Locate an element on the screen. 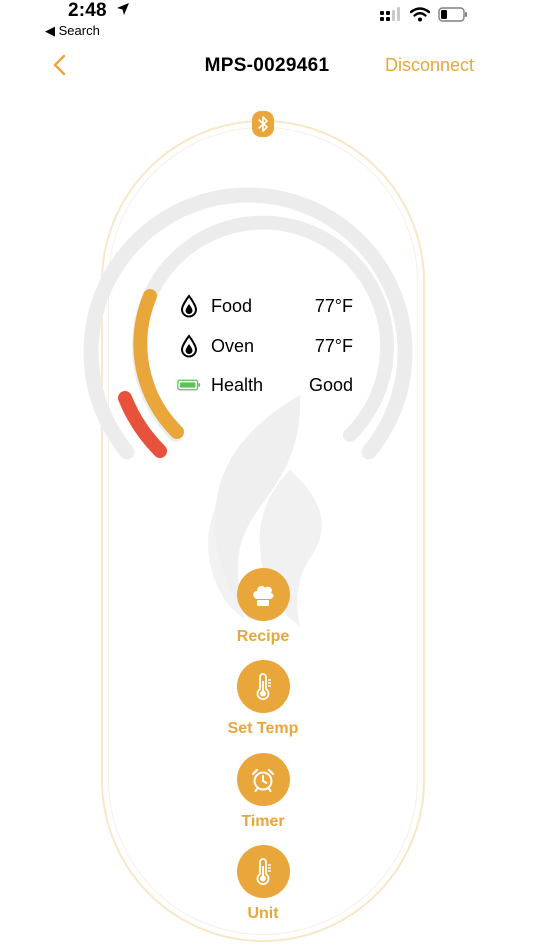  reading-oven: Oven 77°F is located at coordinates (265, 346).